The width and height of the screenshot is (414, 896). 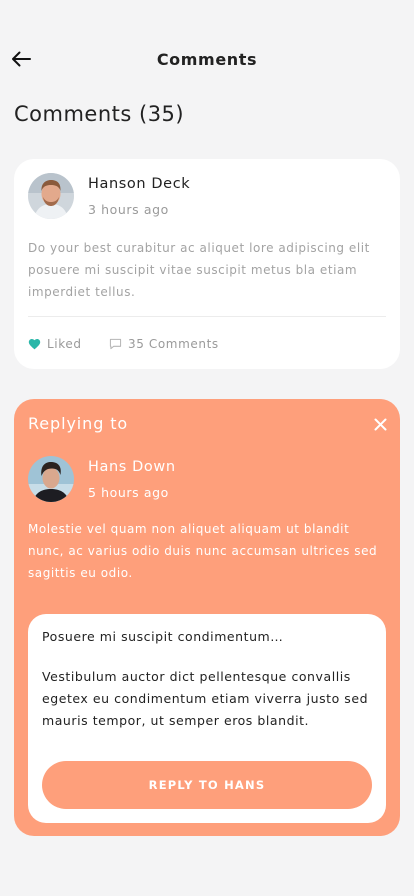 I want to click on timestamp: 3 hours ago, so click(x=128, y=209).